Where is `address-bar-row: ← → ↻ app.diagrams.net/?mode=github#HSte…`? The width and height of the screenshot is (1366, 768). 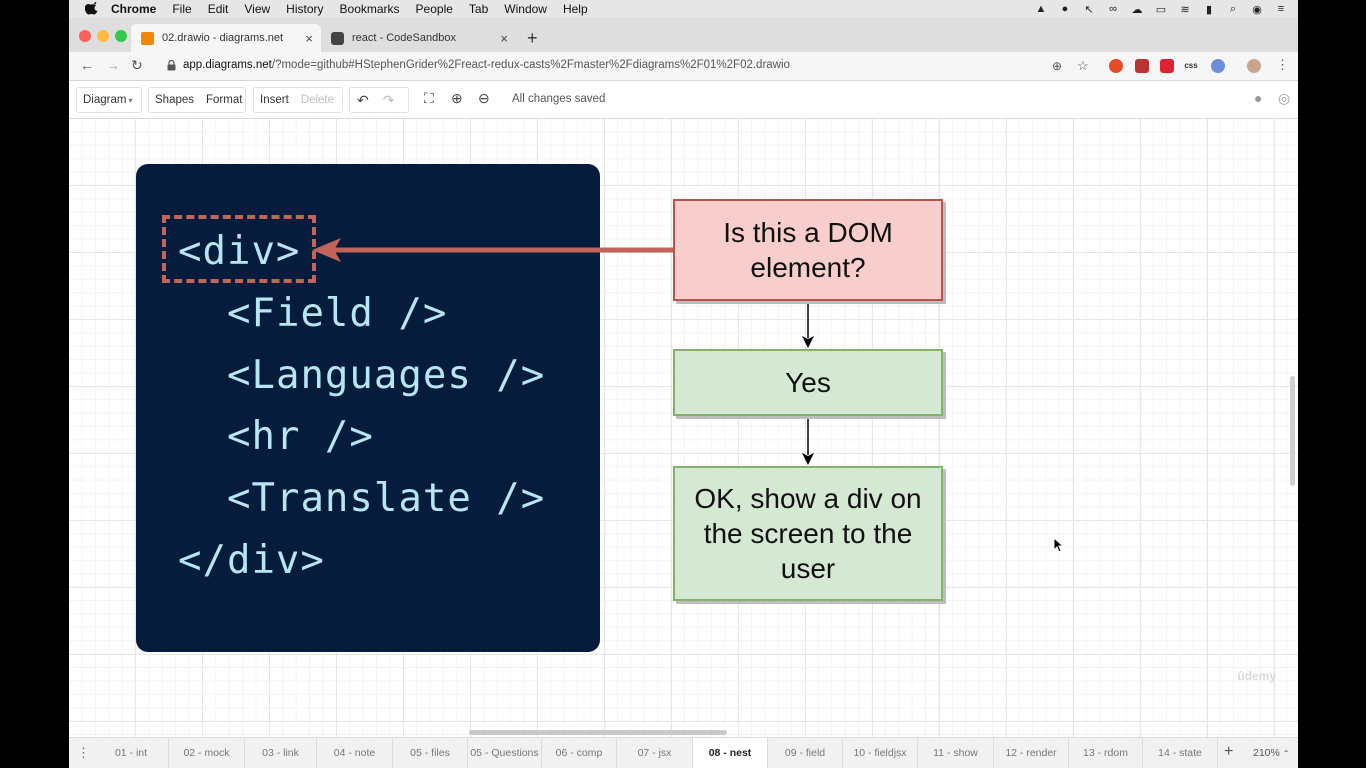 address-bar-row: ← → ↻ app.diagrams.net/?mode=github#HSte… is located at coordinates (683, 66).